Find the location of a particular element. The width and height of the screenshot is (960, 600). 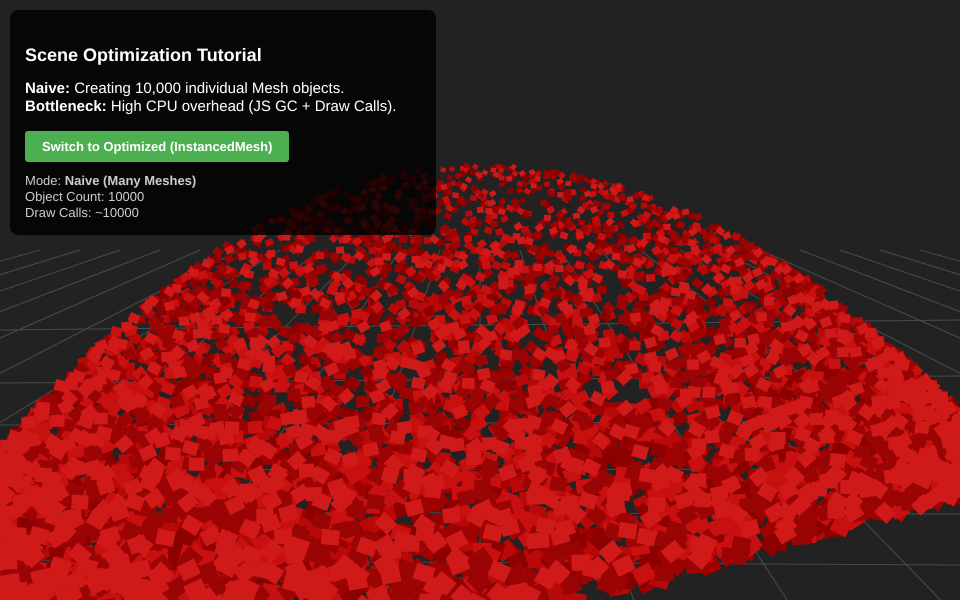

description-line: Naive: Creating 10,000 individual Mesh objects. is located at coordinates (184, 89).